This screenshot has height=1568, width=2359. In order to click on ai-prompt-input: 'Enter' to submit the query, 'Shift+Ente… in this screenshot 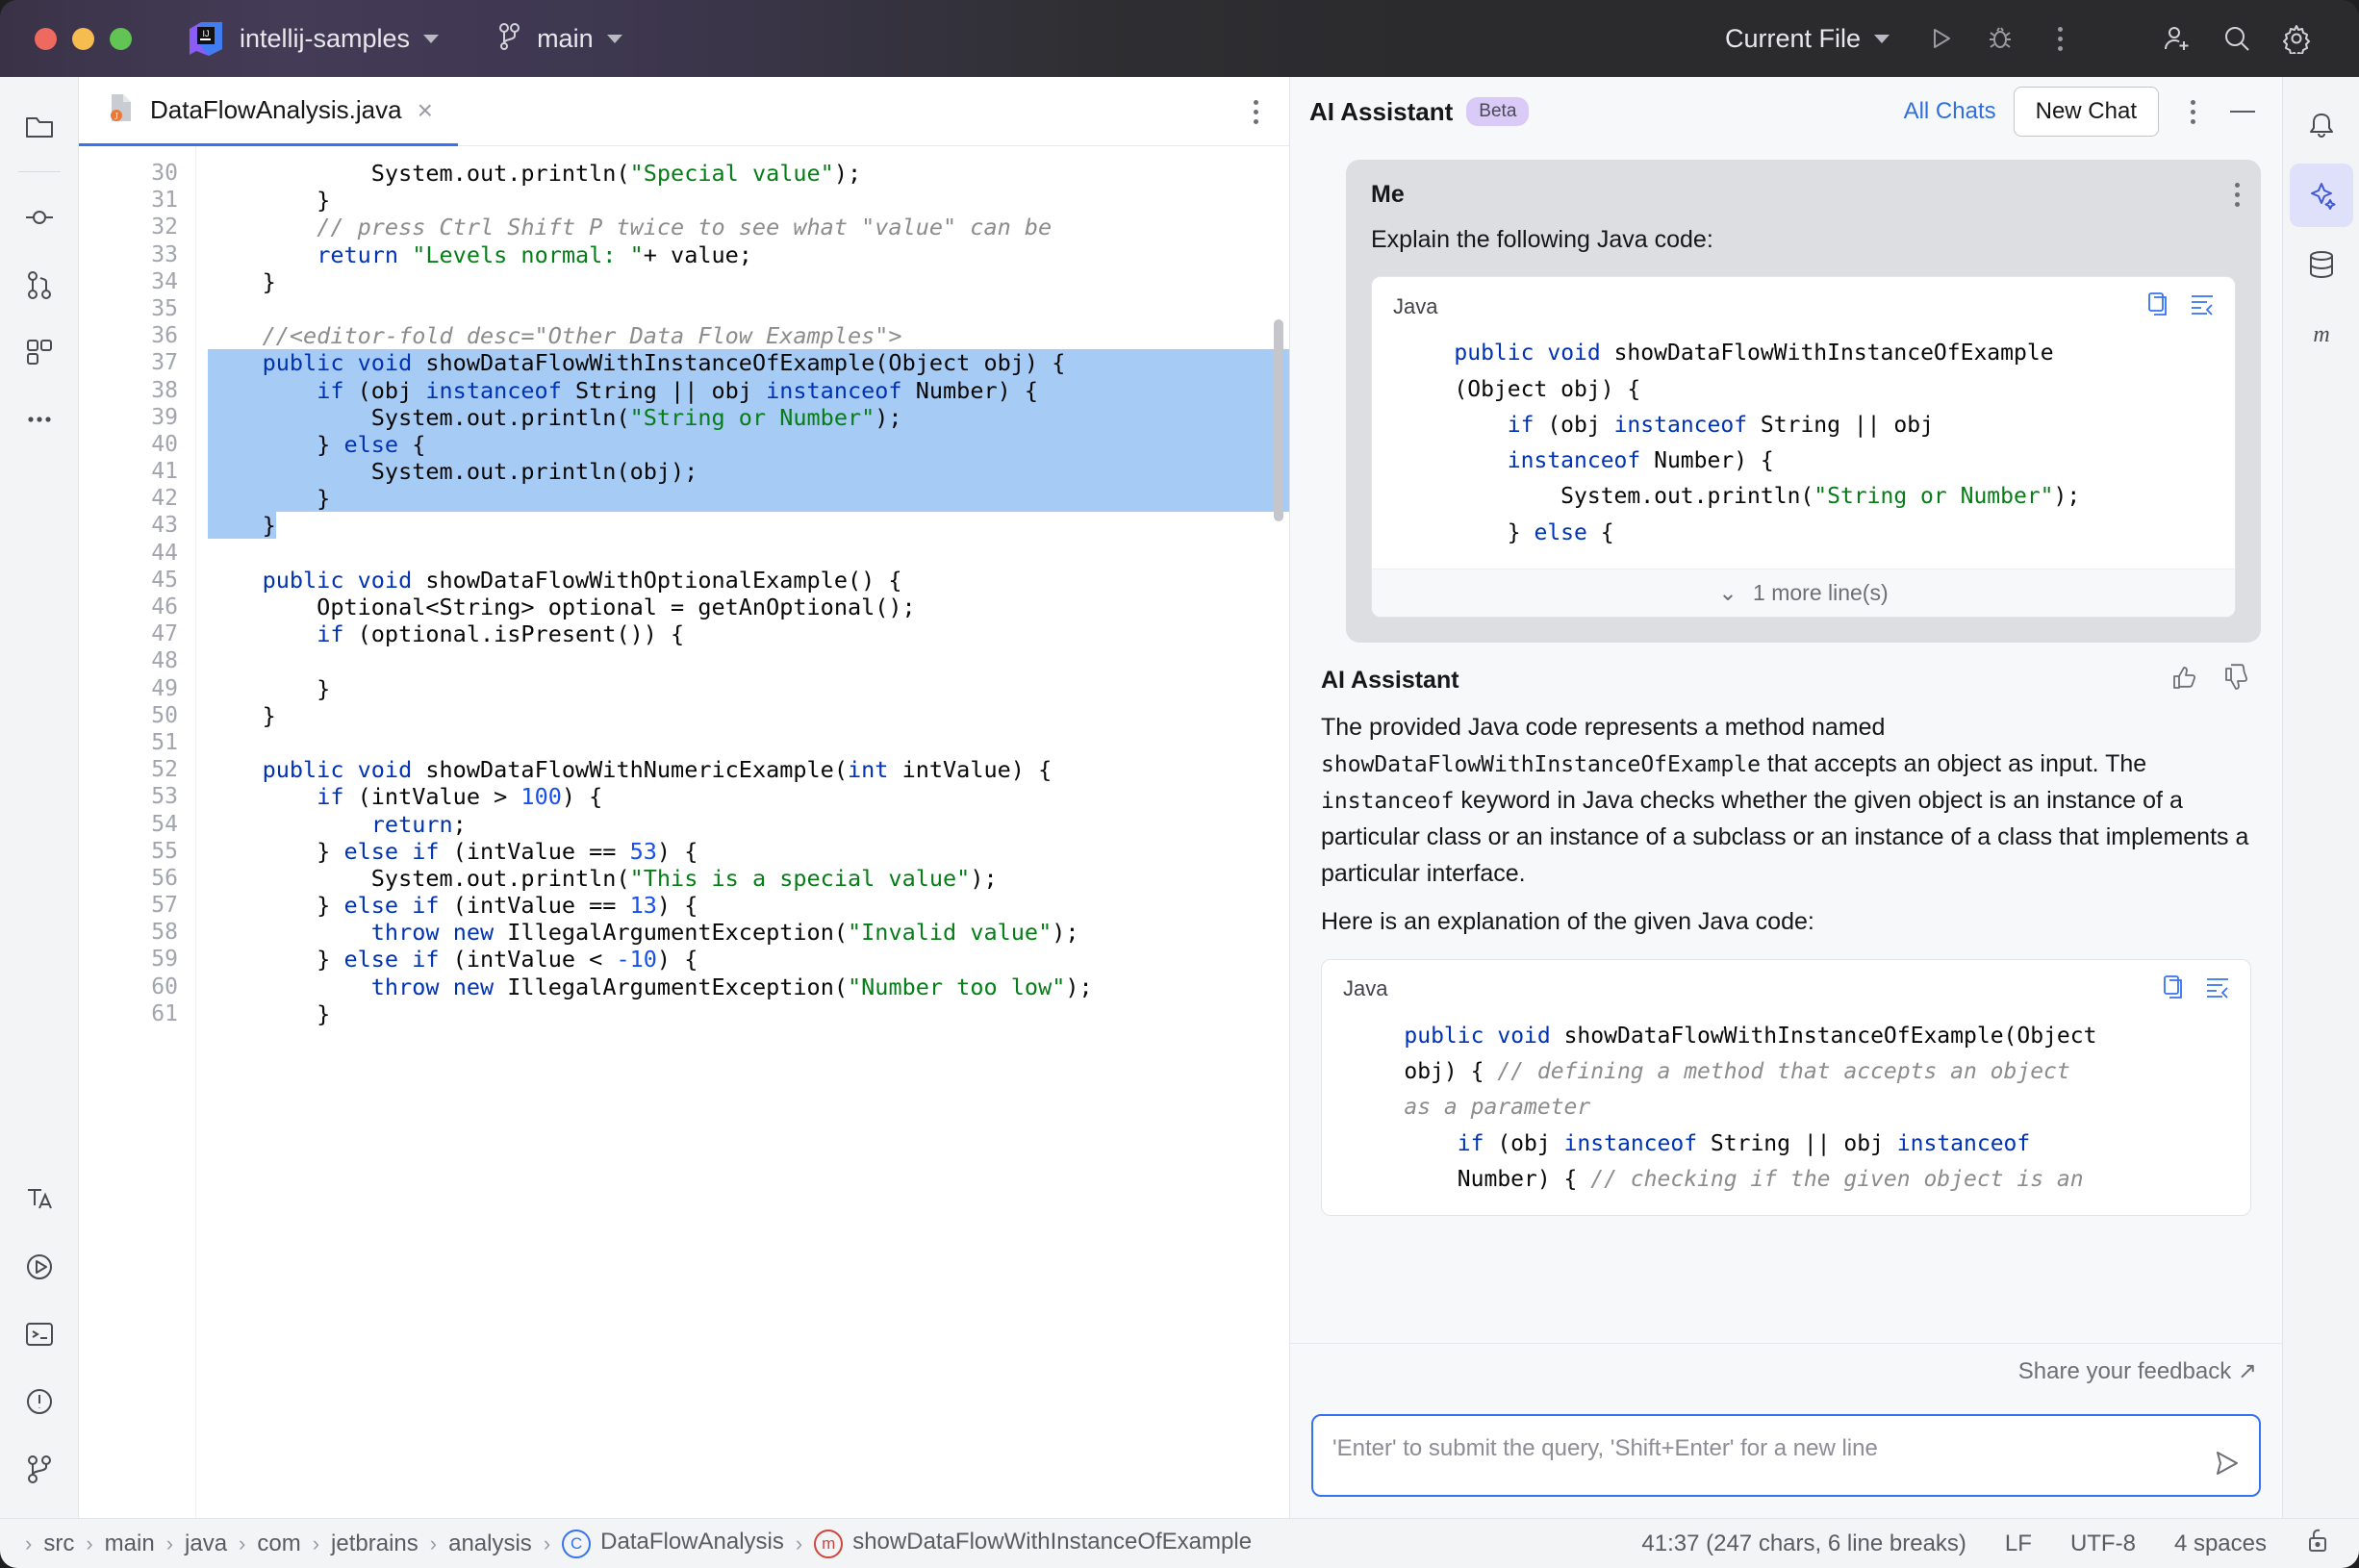, I will do `click(1786, 1455)`.